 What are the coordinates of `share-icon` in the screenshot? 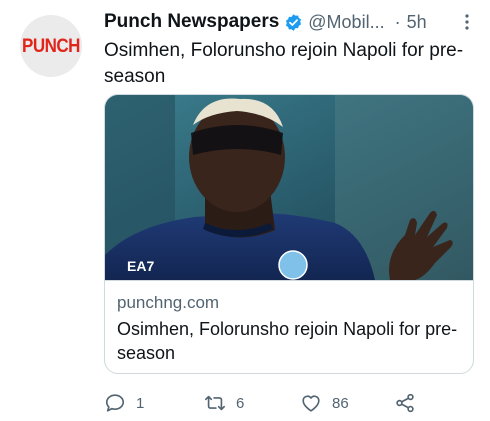 It's located at (405, 403).